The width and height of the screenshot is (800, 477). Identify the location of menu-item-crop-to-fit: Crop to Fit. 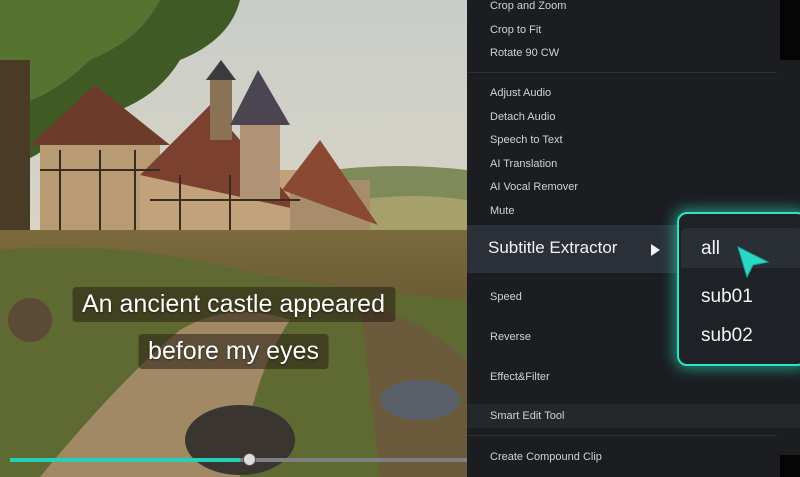
(515, 30).